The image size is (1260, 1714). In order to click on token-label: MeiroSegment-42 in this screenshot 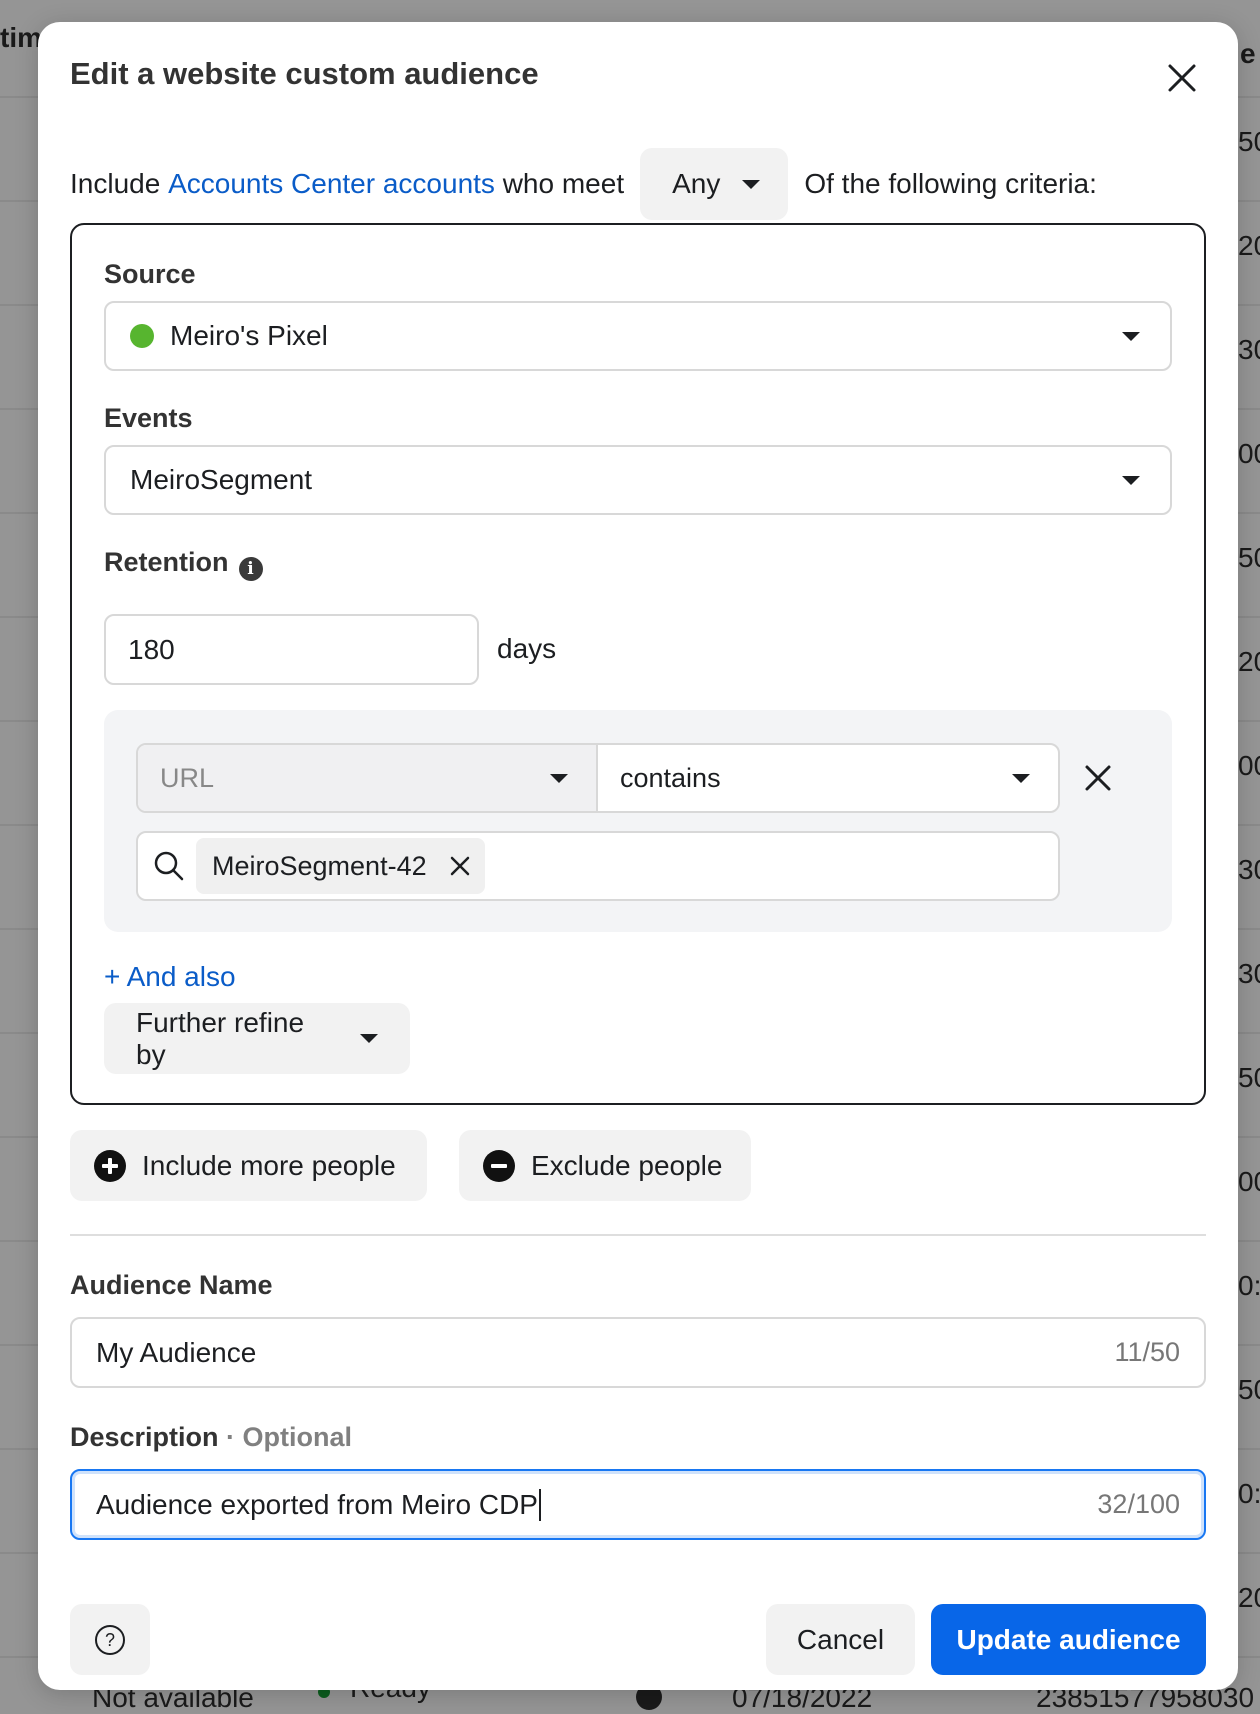, I will do `click(319, 865)`.